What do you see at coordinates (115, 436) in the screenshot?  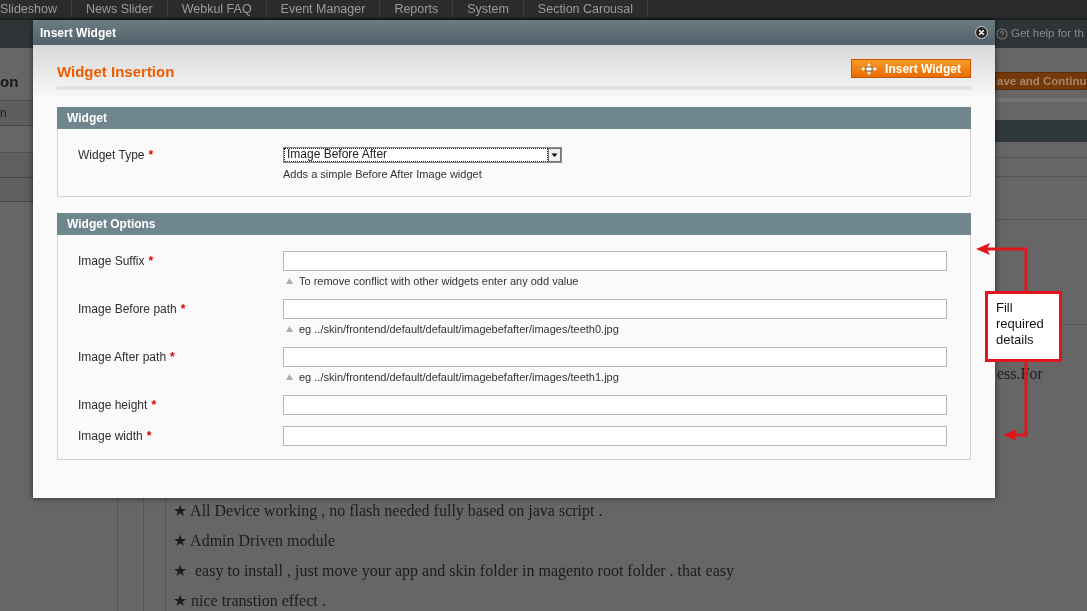 I see `field-label: Image width *` at bounding box center [115, 436].